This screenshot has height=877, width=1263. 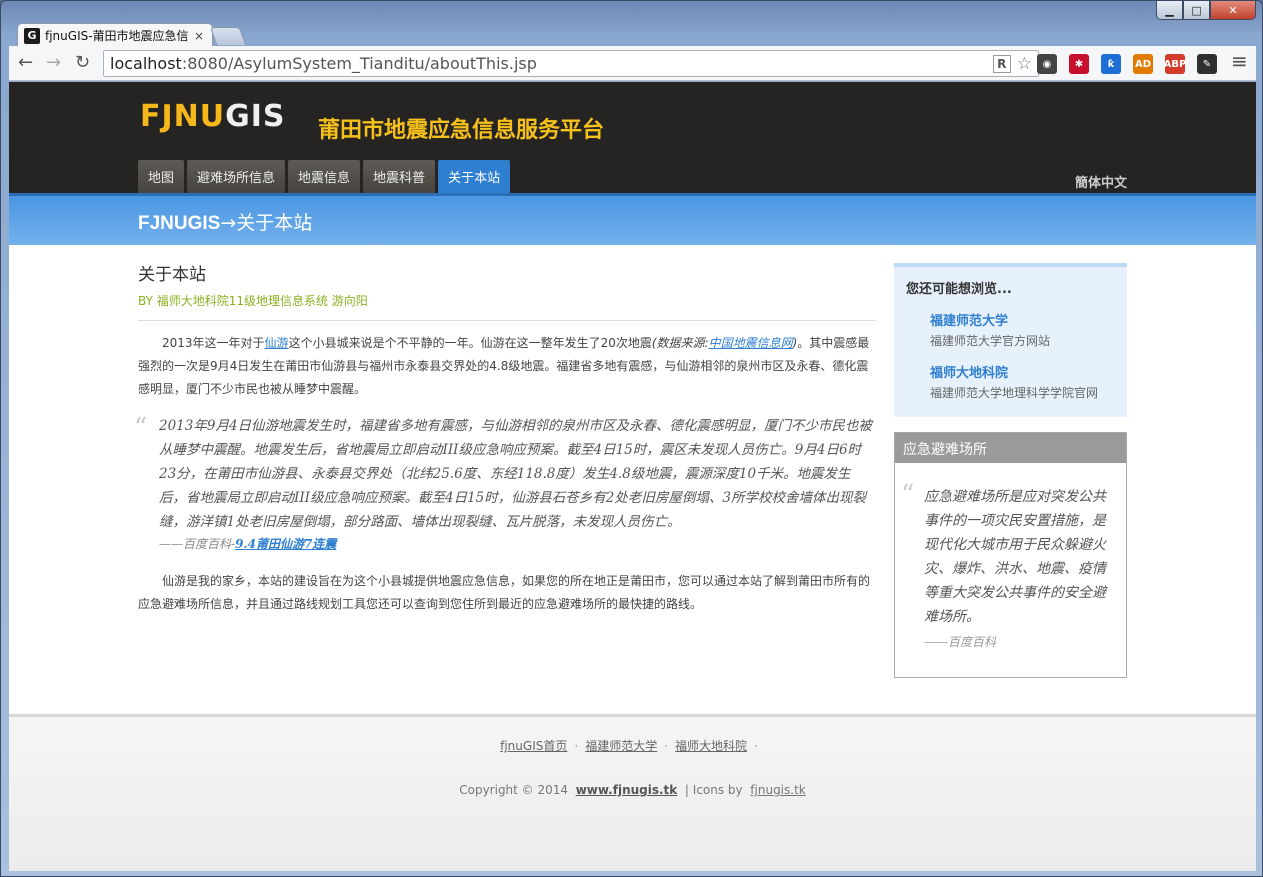 I want to click on bookmark-star-icon: ☆, so click(x=1024, y=64).